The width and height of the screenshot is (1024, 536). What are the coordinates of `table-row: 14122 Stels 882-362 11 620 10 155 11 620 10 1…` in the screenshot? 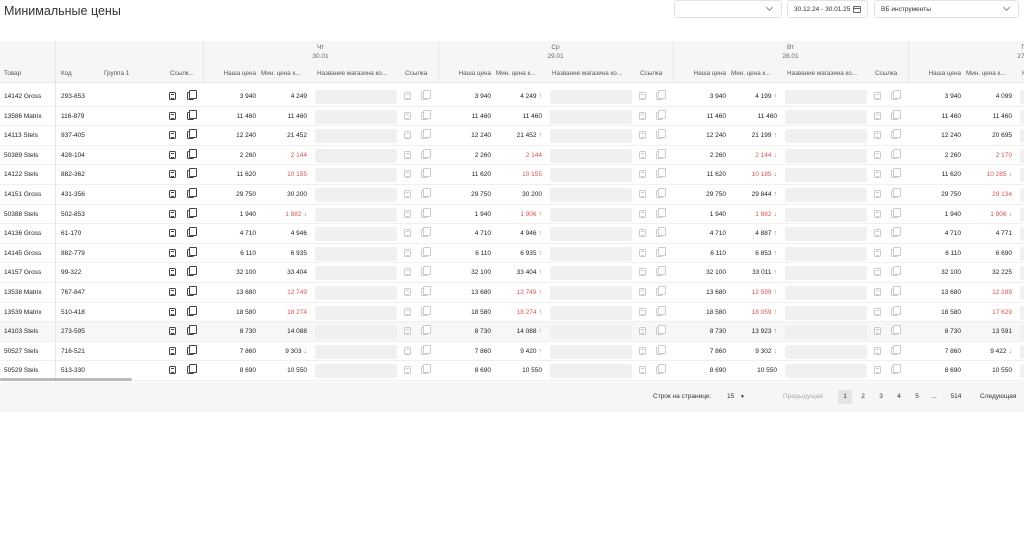 It's located at (512, 175).